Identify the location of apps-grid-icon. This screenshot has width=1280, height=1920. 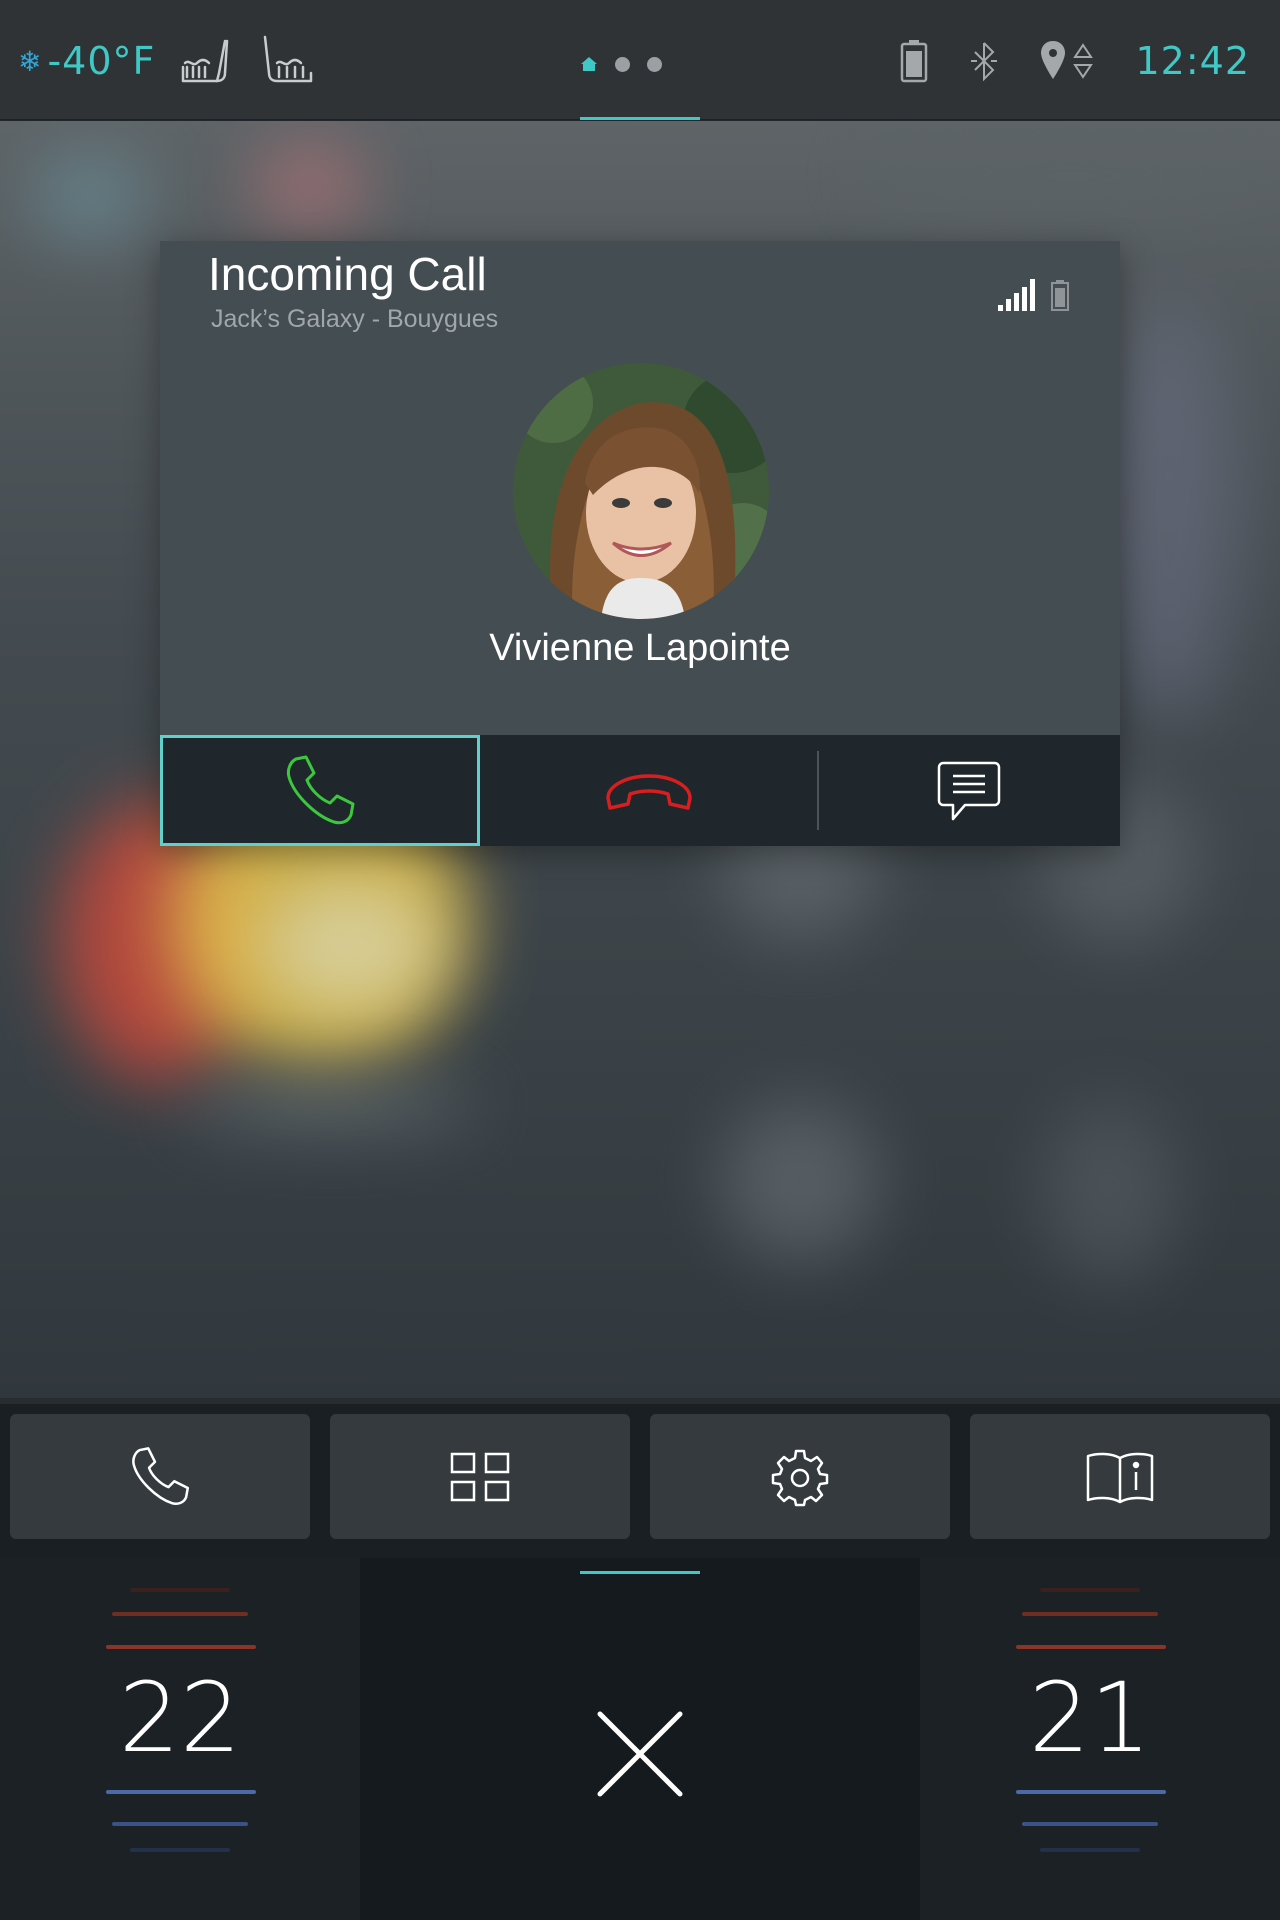
(480, 1476).